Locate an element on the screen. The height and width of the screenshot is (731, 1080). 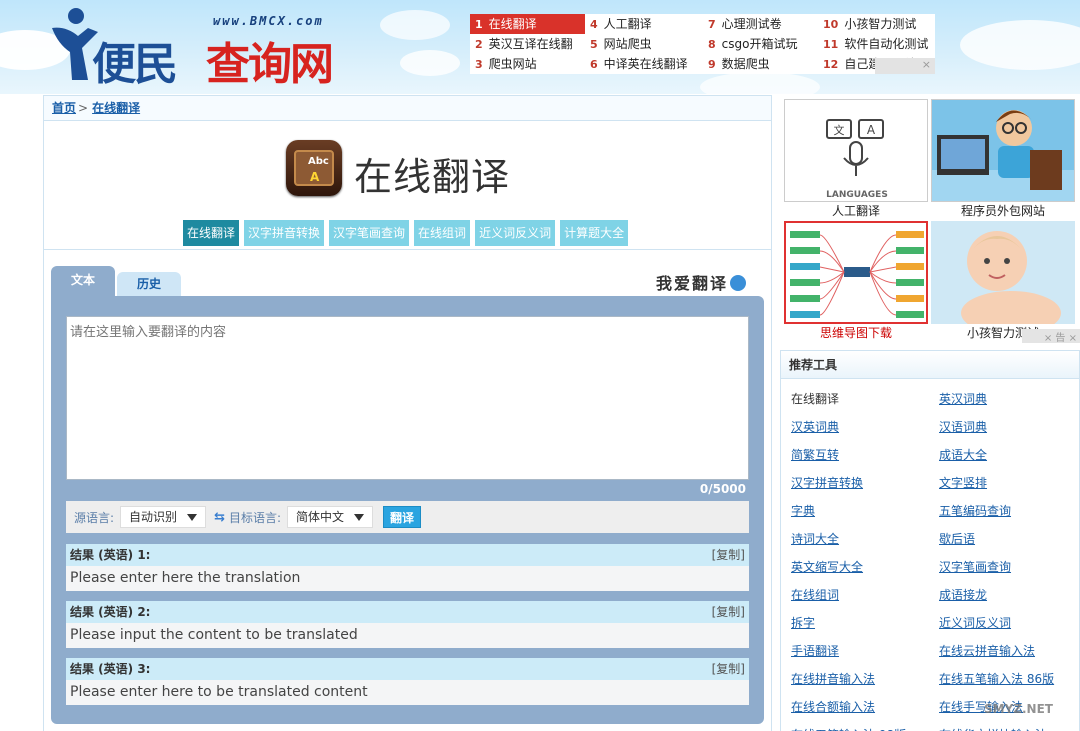
ad-human-translation: 文 A LANGUAGES 人工翻译 is located at coordinates (856, 160).